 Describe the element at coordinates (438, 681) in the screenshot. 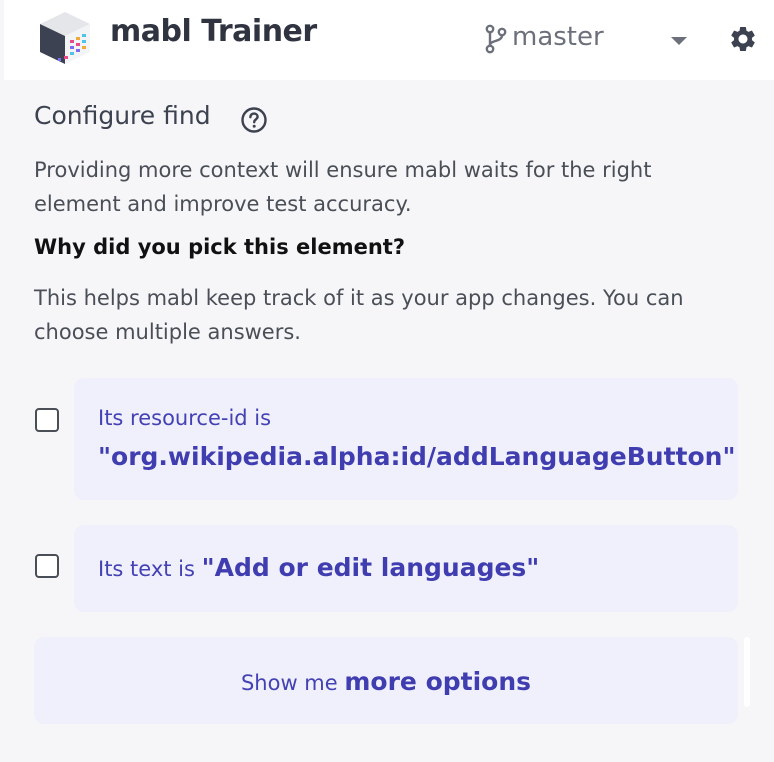

I see `more-emphasis: more options` at that location.